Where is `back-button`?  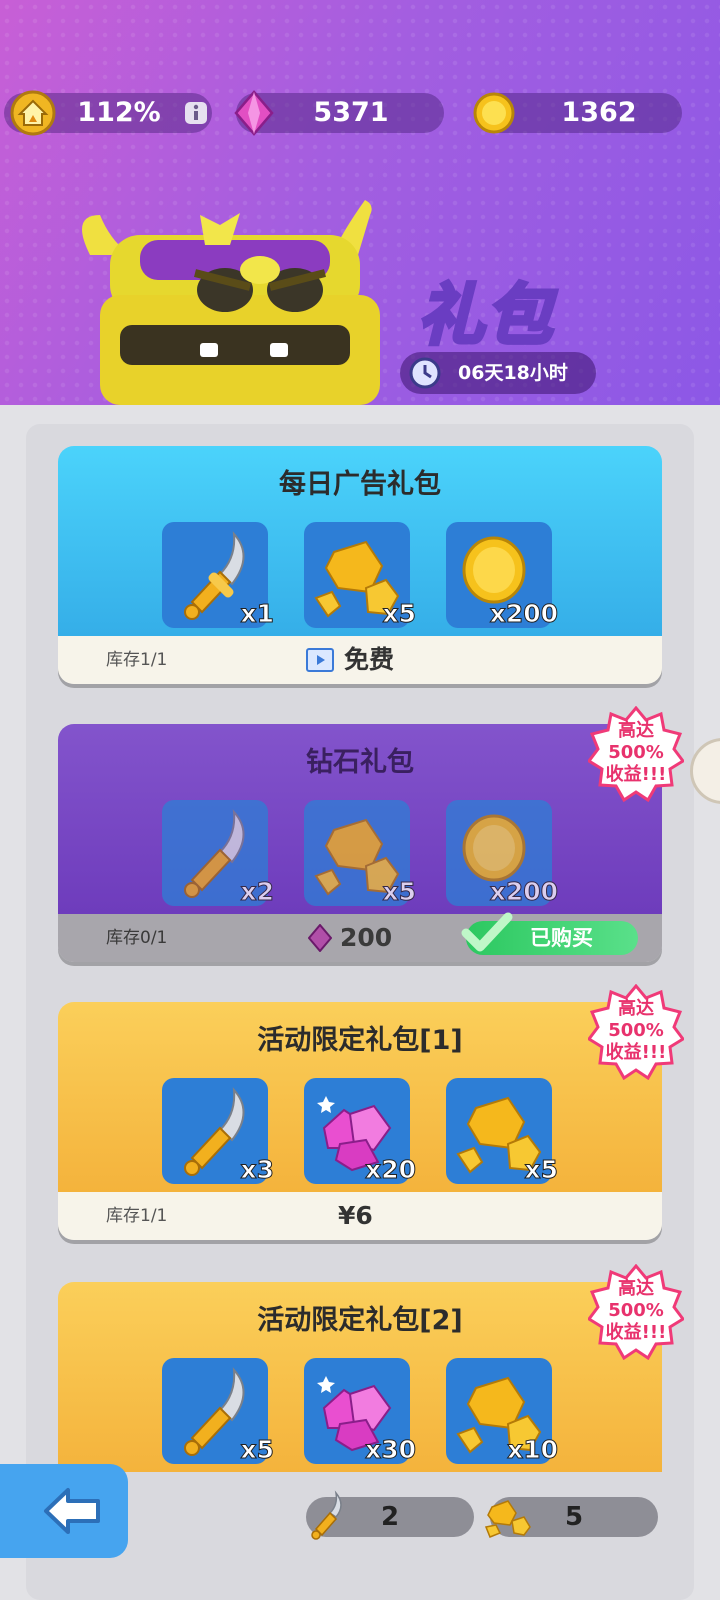 back-button is located at coordinates (64, 1511).